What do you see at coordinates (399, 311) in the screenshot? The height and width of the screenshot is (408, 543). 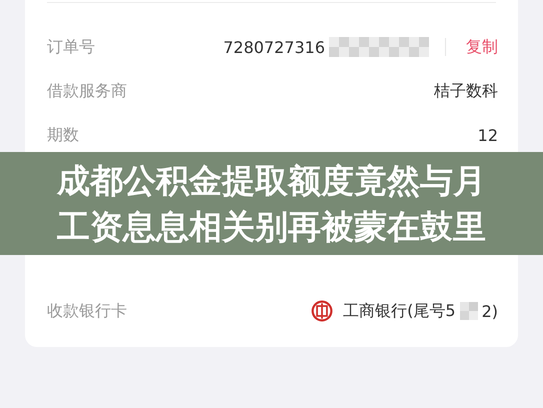 I see `field-value: 工商银行(尾号5` at bounding box center [399, 311].